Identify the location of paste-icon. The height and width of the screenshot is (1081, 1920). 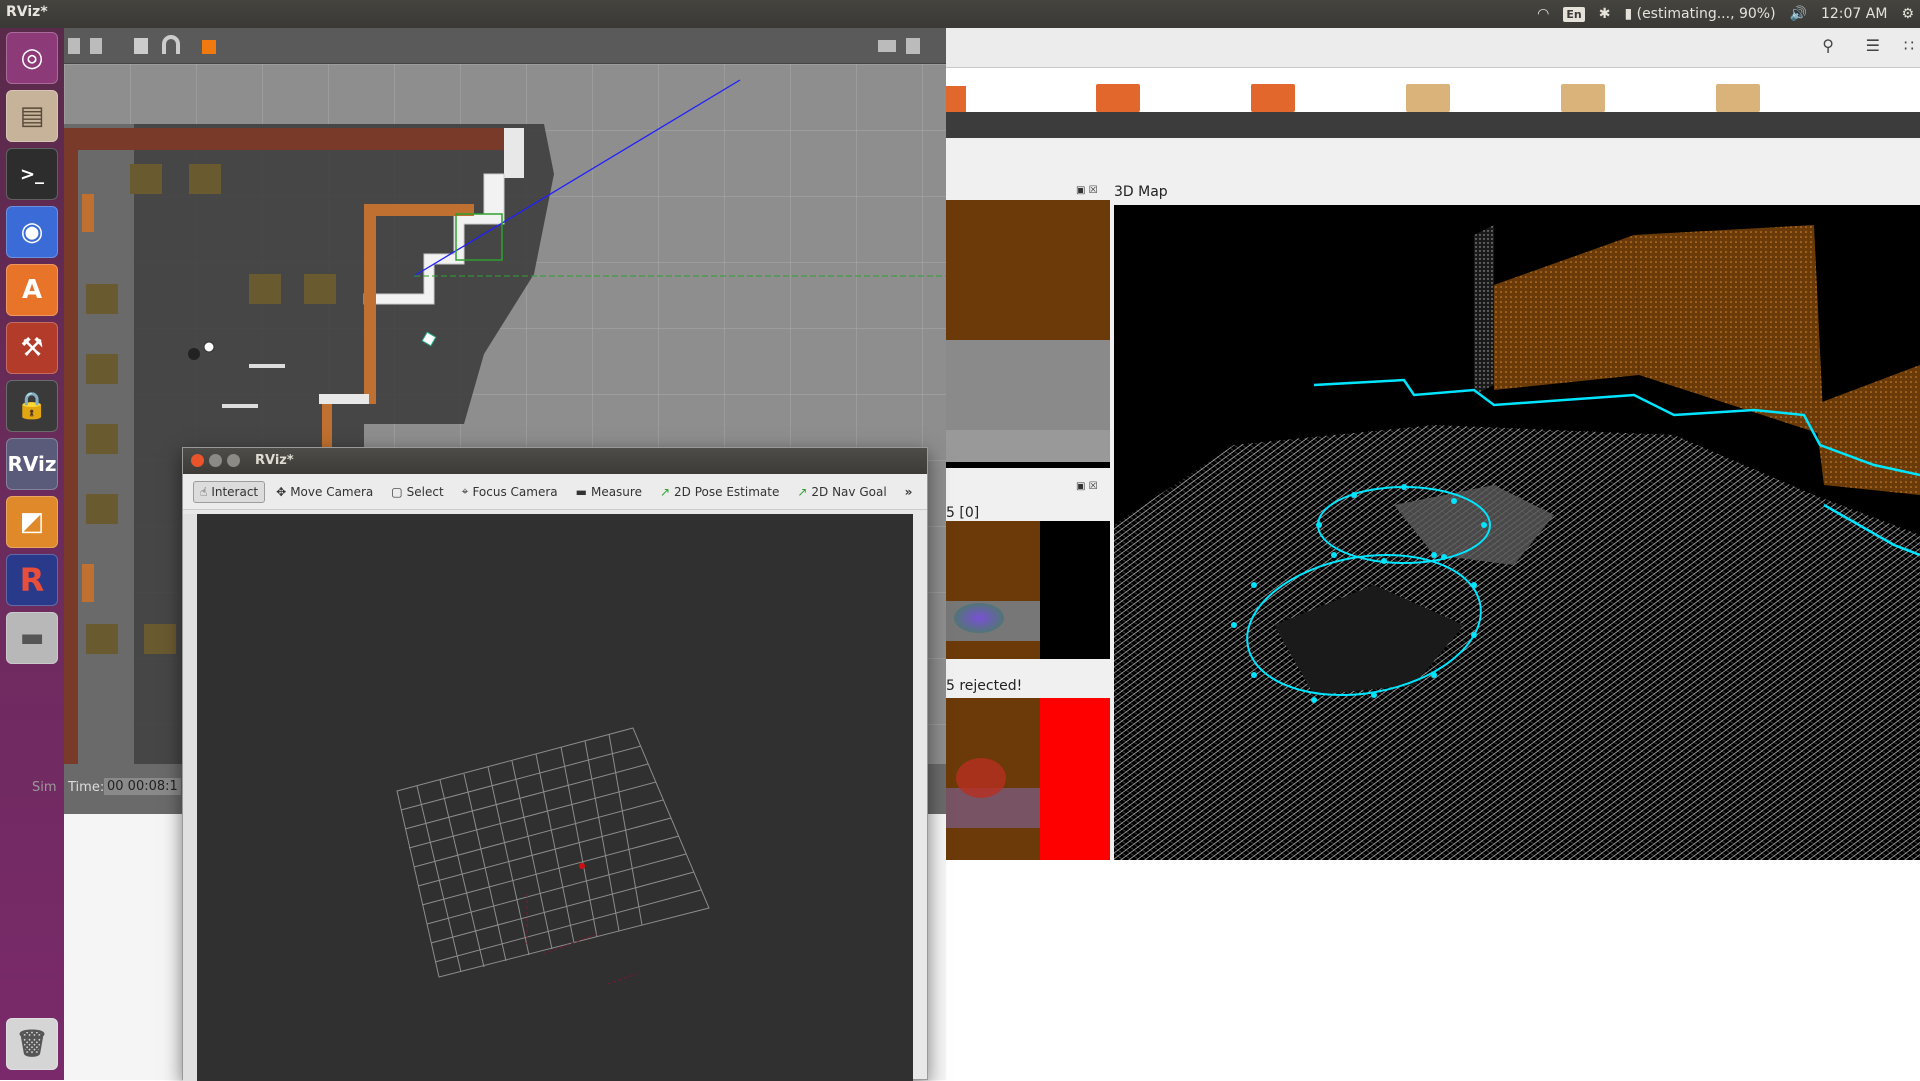
(96, 46).